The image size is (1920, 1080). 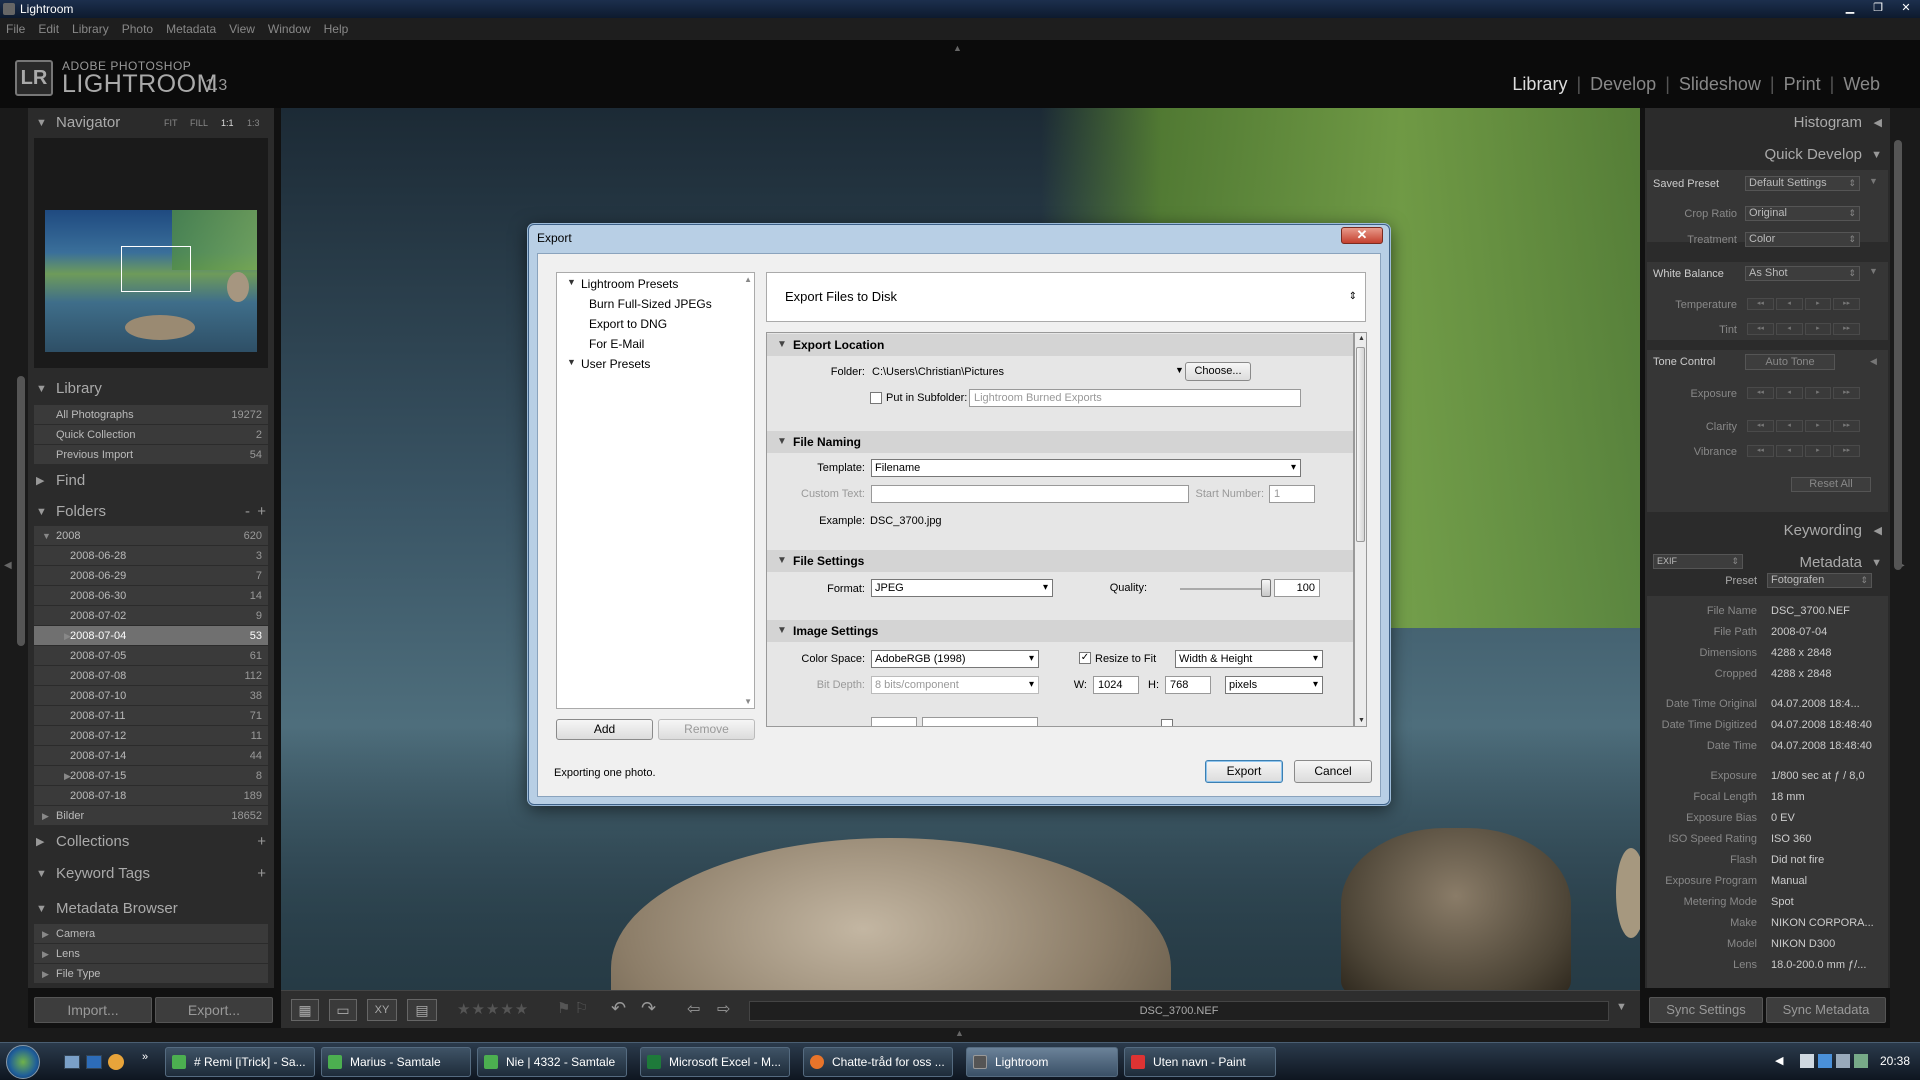 What do you see at coordinates (90, 29) in the screenshot?
I see `menu-library: Library` at bounding box center [90, 29].